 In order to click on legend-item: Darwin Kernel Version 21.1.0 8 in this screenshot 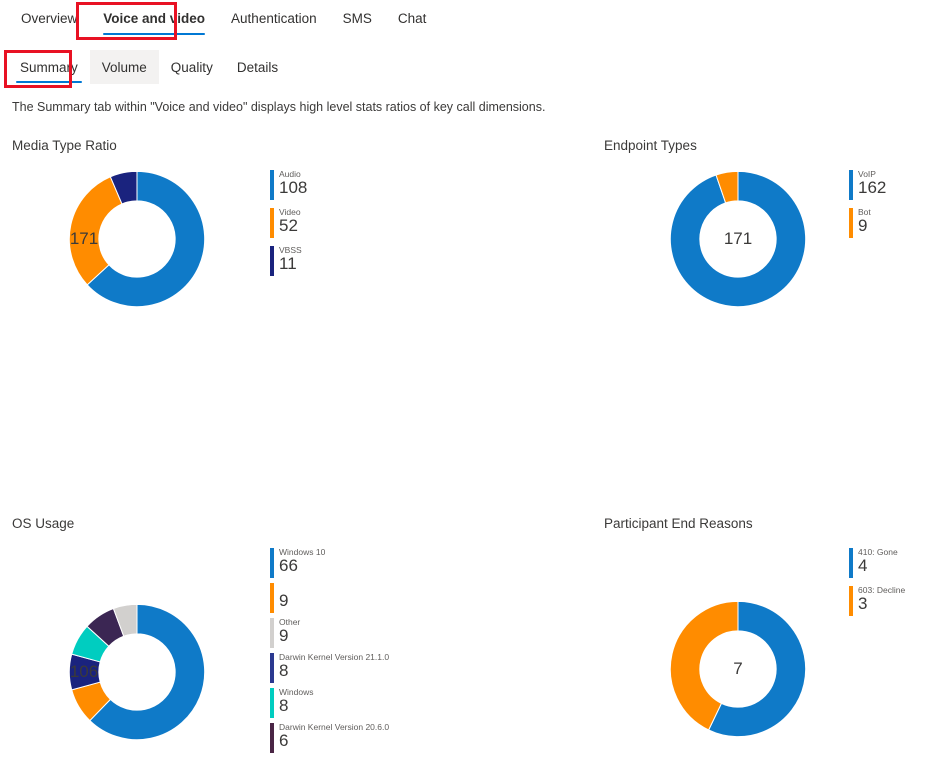, I will do `click(421, 667)`.